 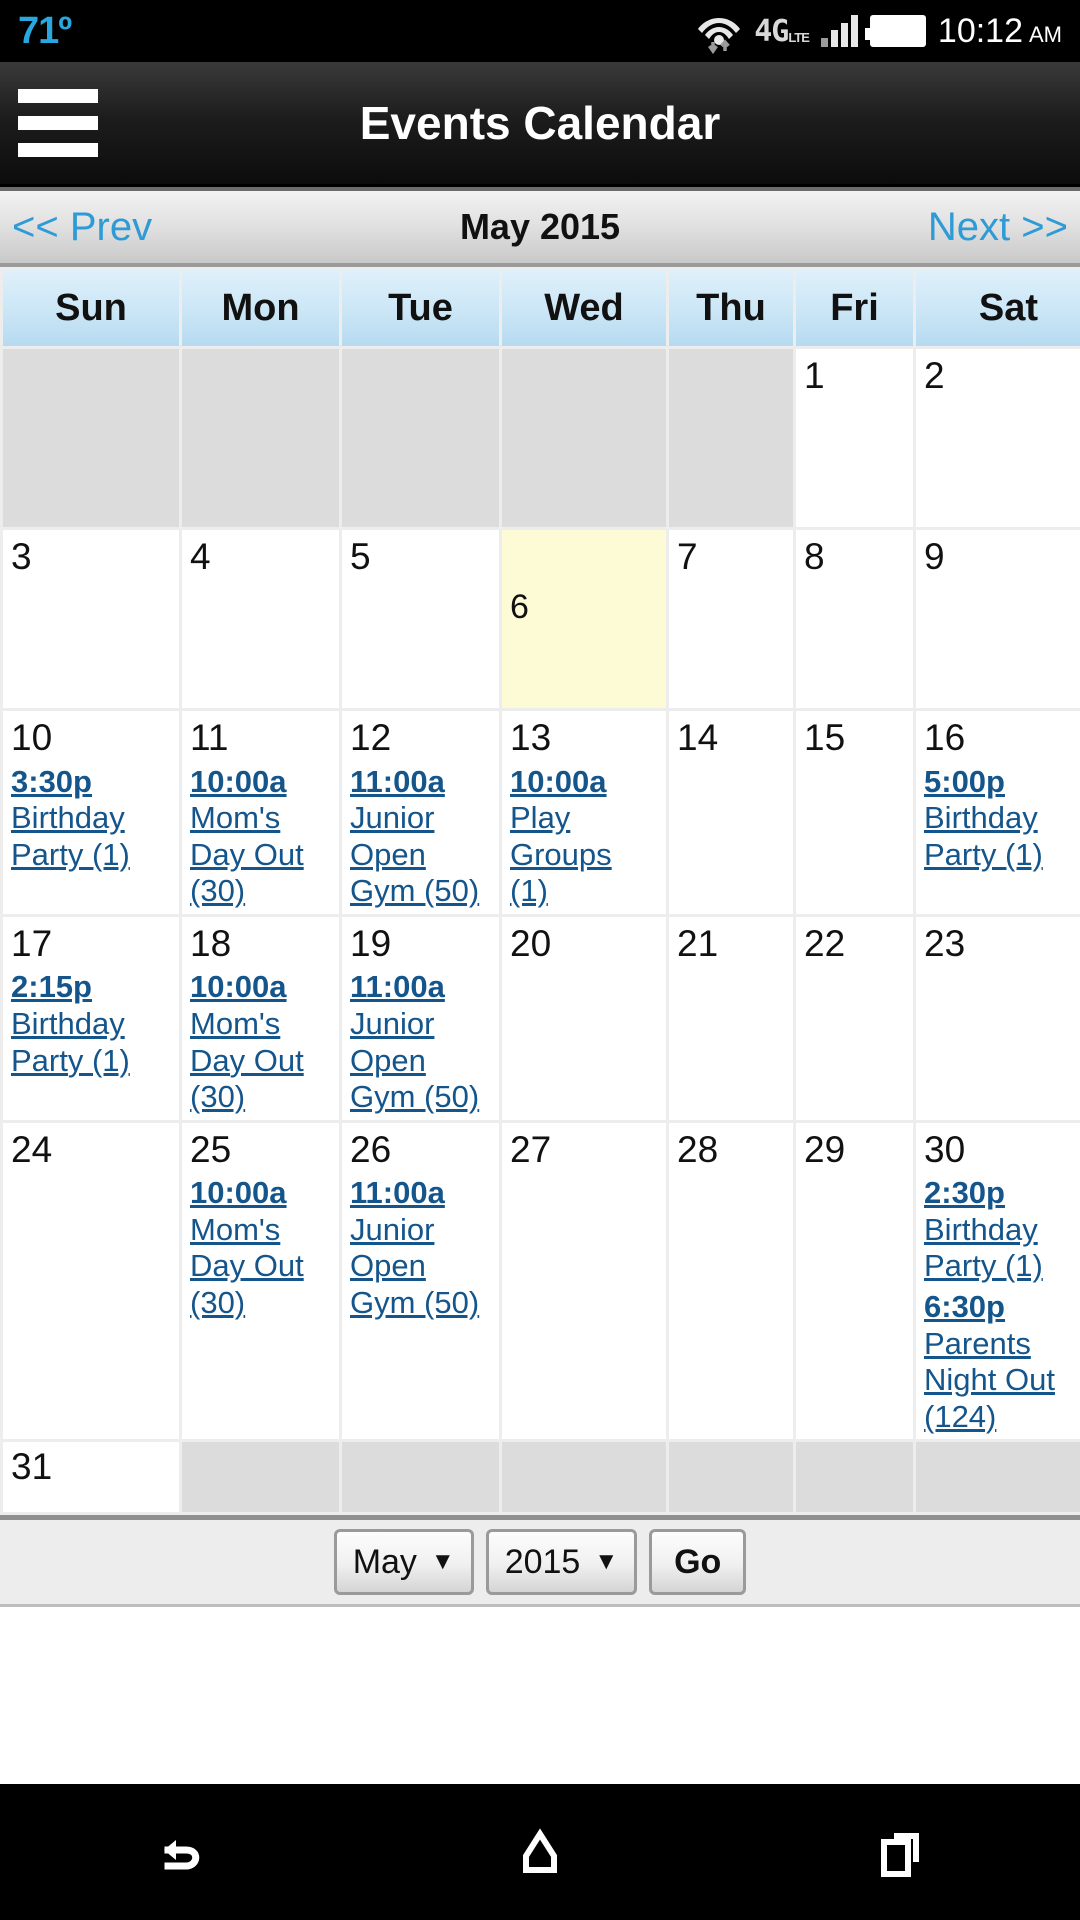 I want to click on calendar-week-row: 3 4 5 6 7 8 9, so click(x=541, y=619).